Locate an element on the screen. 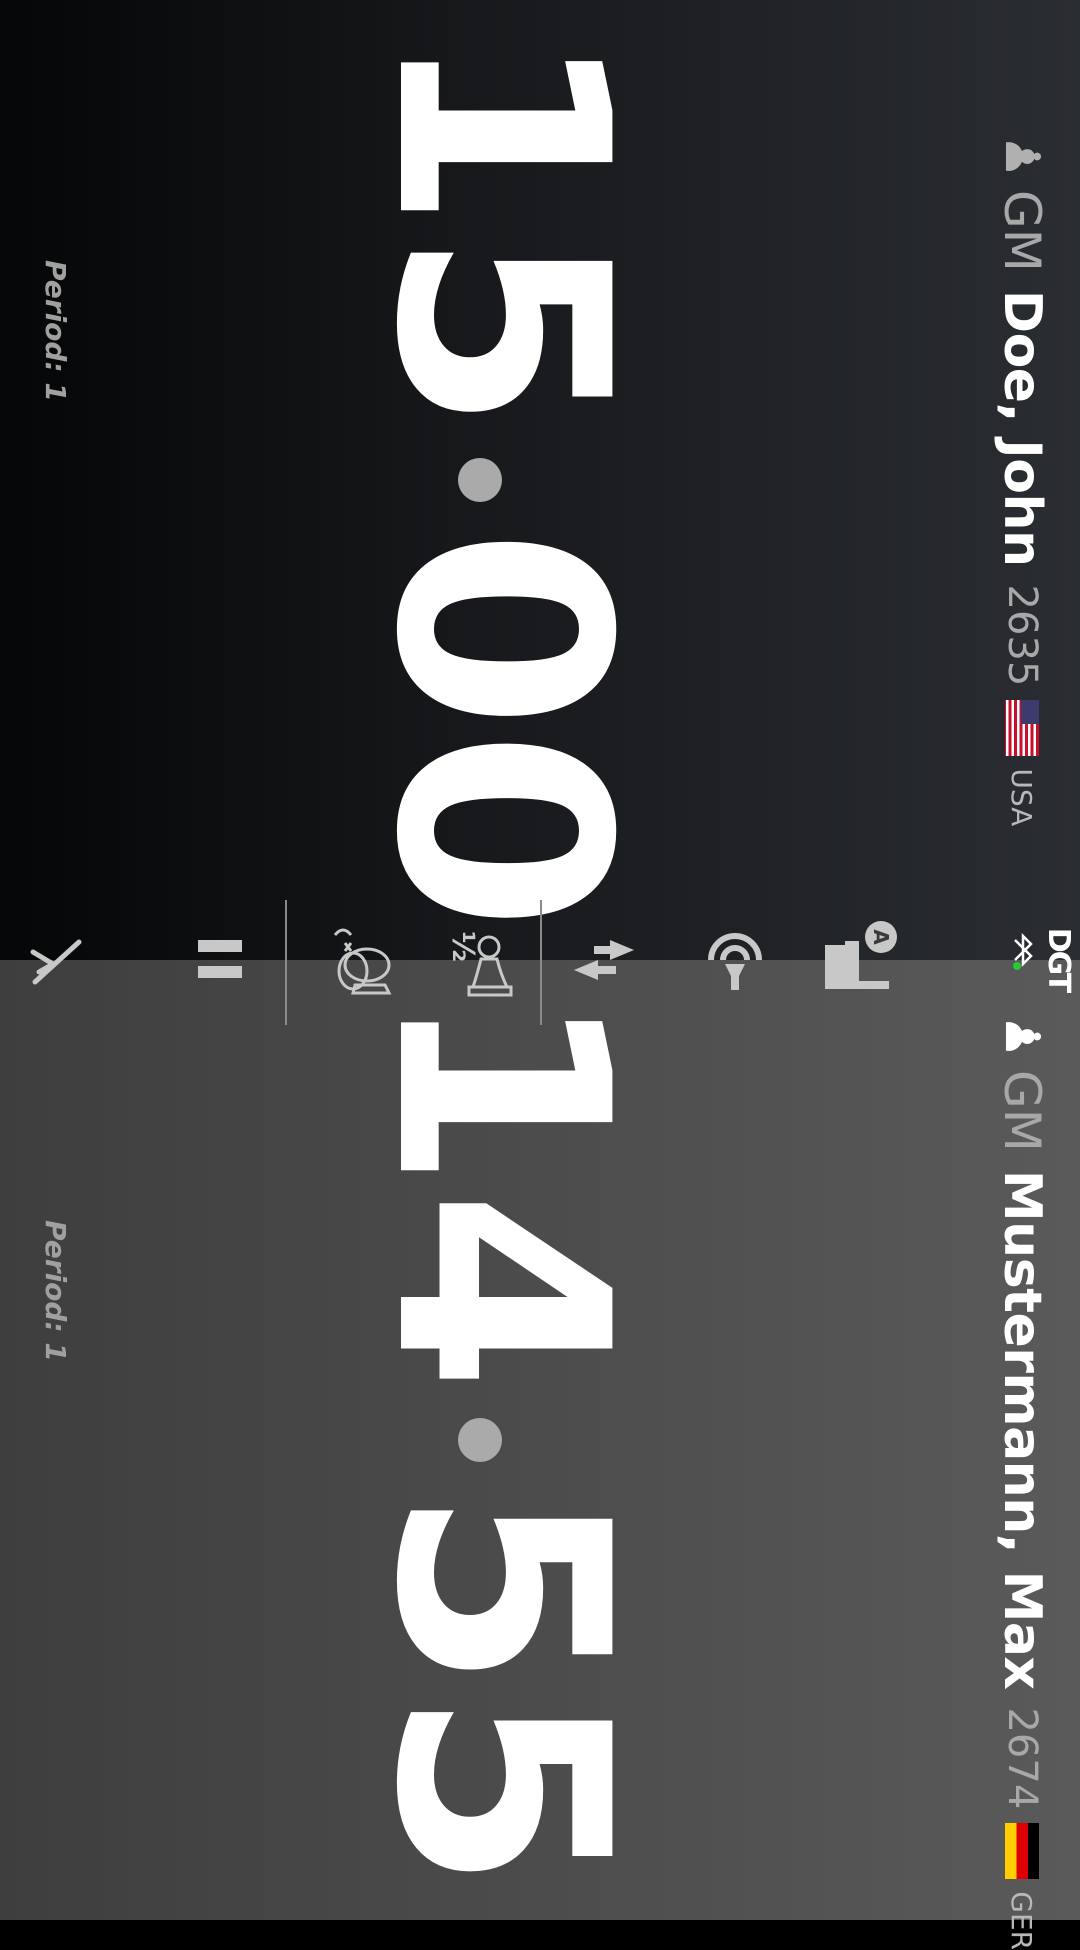 The height and width of the screenshot is (1950, 1080). sound-button is located at coordinates (735, 960).